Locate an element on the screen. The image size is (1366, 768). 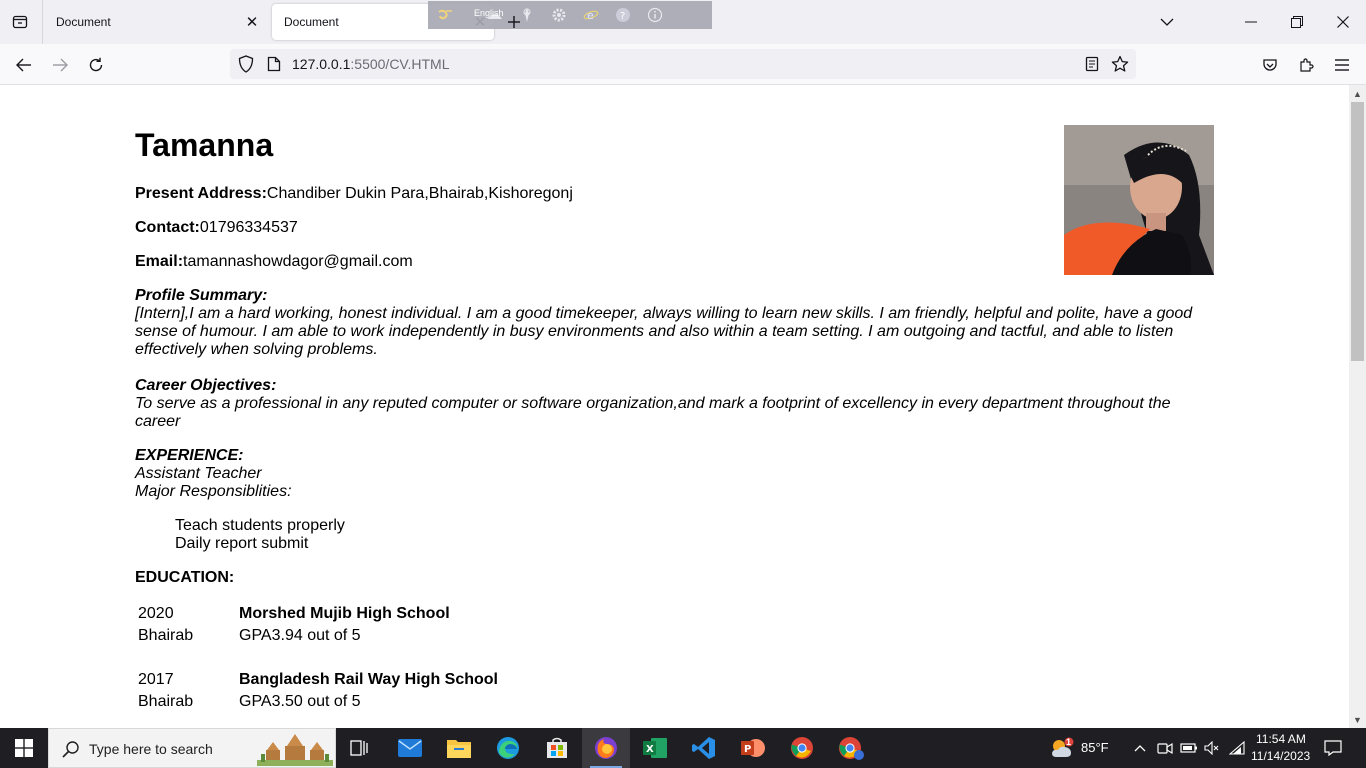
contact-line: Contact:01796334537 is located at coordinates (216, 228).